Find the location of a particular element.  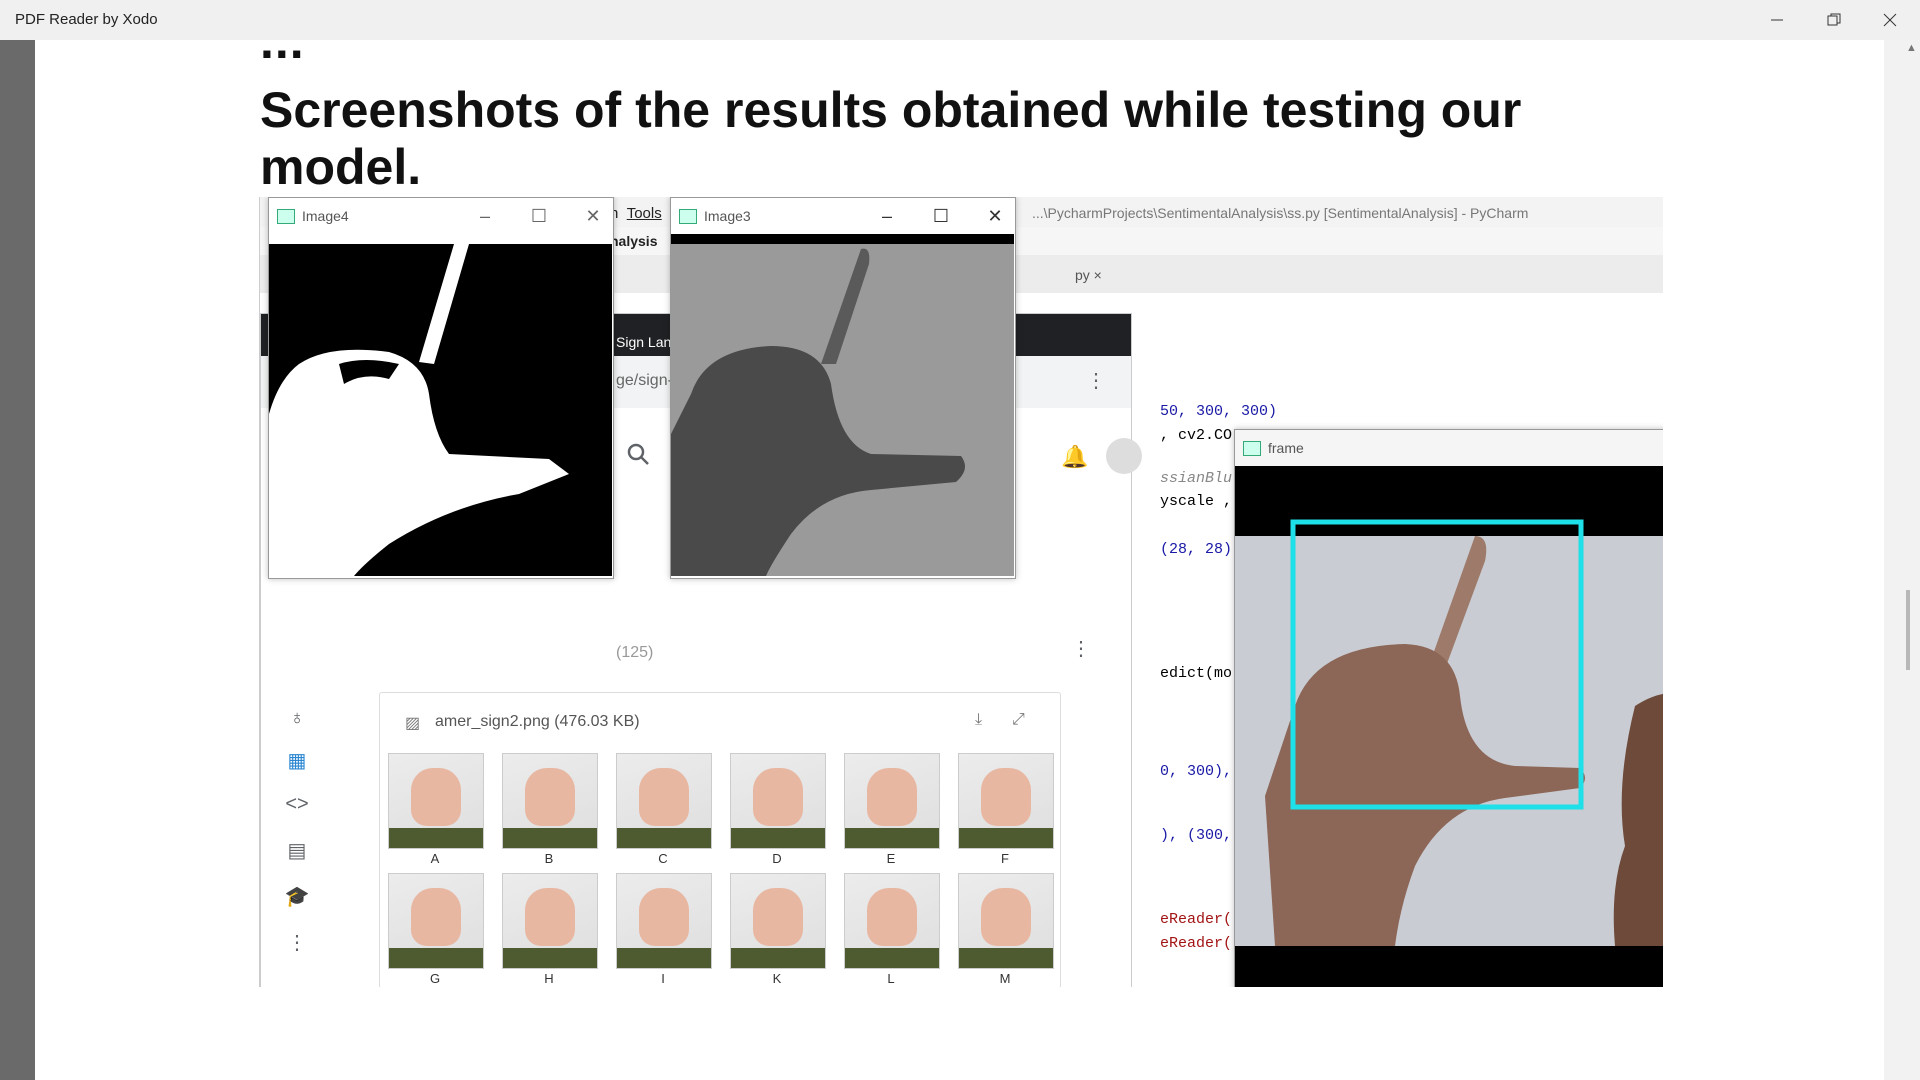

frame-title: frame is located at coordinates (1286, 448).